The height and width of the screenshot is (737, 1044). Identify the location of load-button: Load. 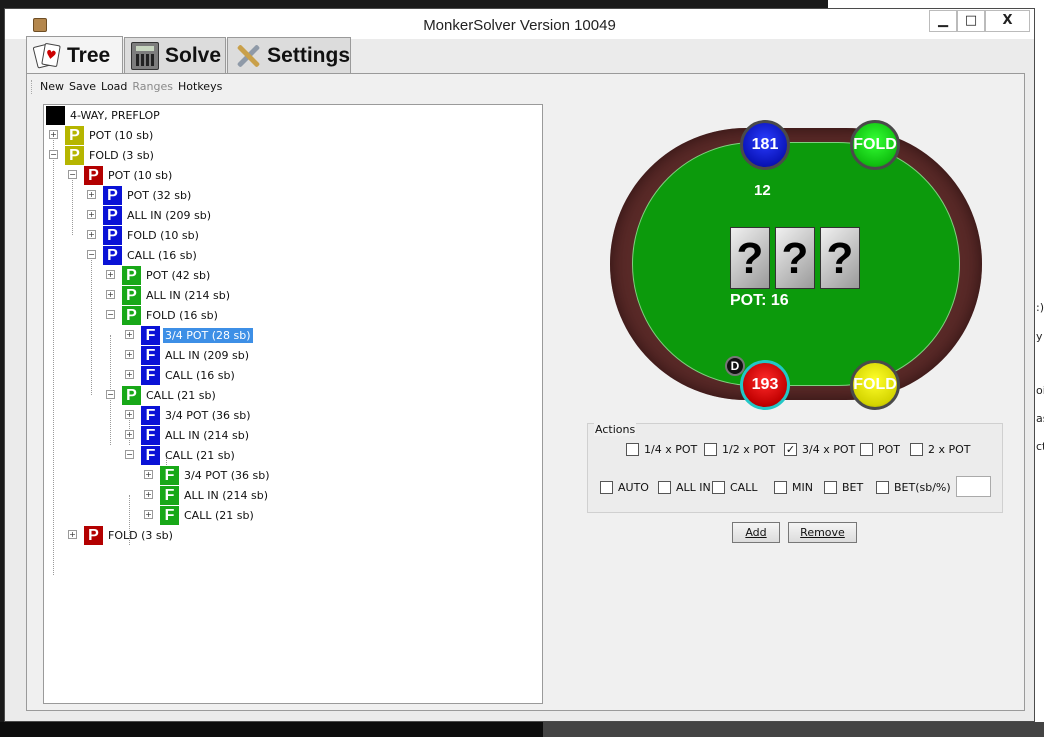
(114, 86).